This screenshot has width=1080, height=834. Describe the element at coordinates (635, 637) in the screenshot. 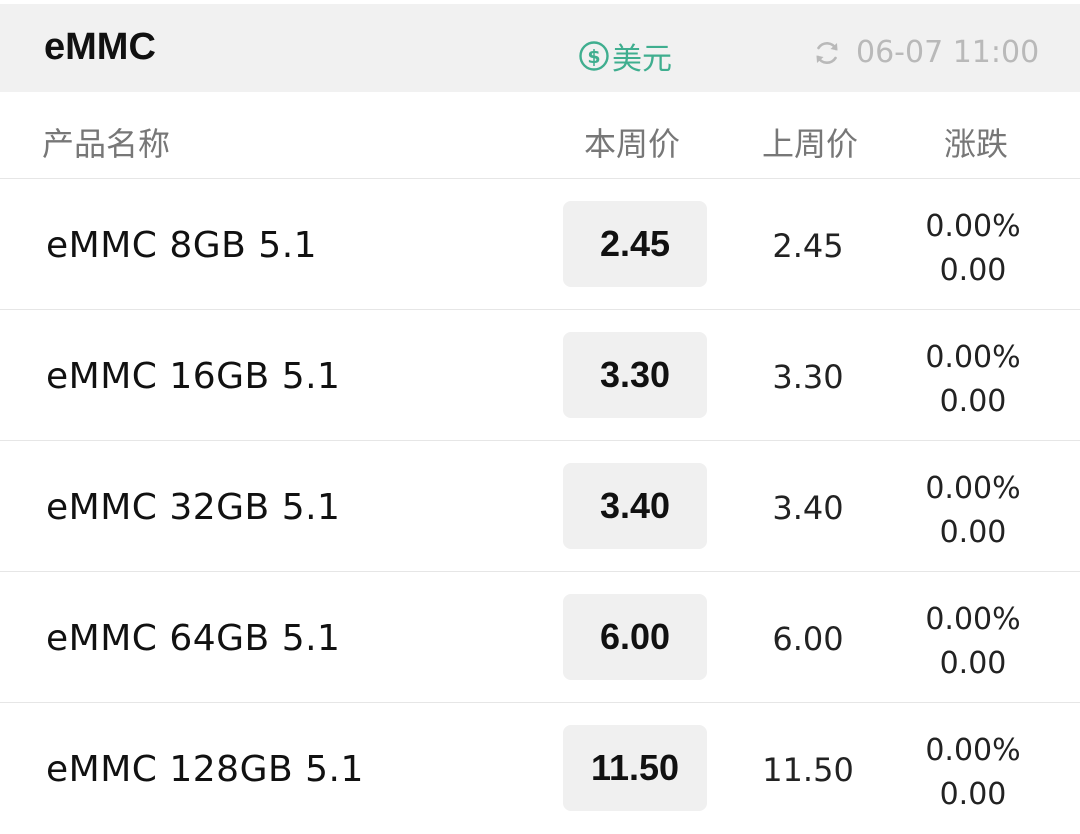

I see `this-week-price: 6.00` at that location.